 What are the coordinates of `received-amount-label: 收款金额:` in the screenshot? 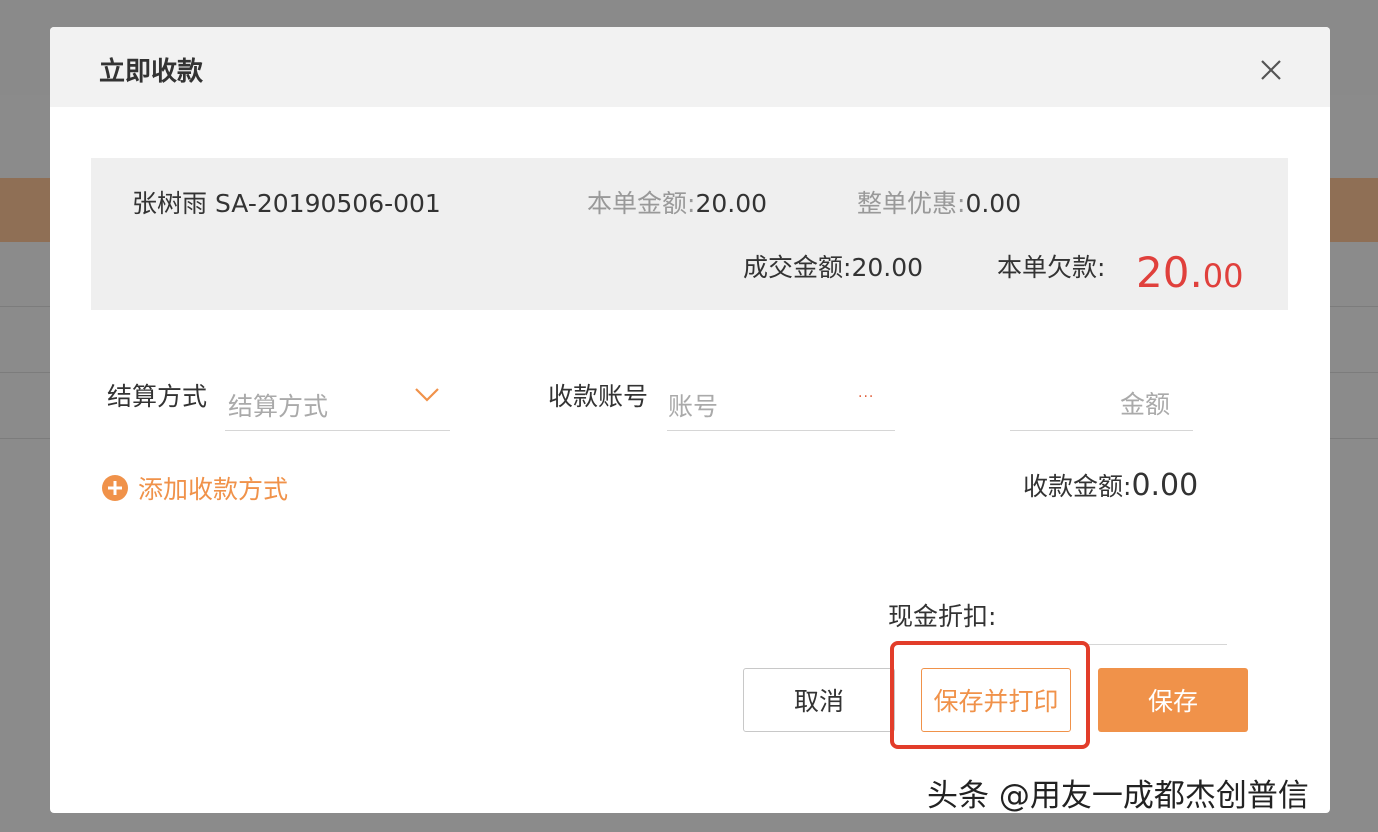 It's located at (1077, 486).